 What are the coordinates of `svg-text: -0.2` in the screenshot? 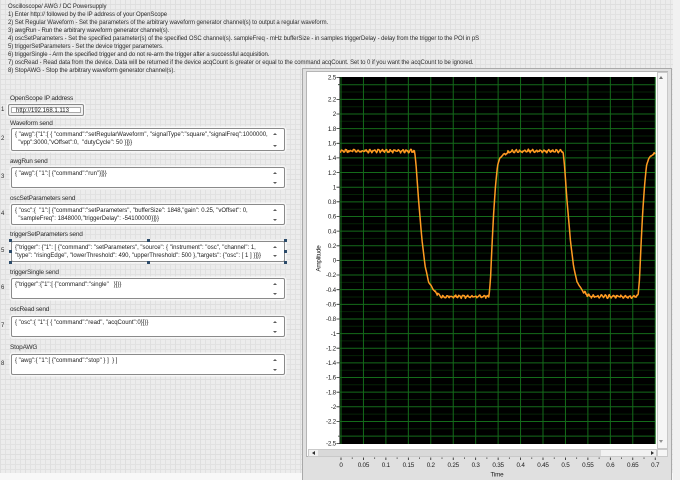 It's located at (331, 275).